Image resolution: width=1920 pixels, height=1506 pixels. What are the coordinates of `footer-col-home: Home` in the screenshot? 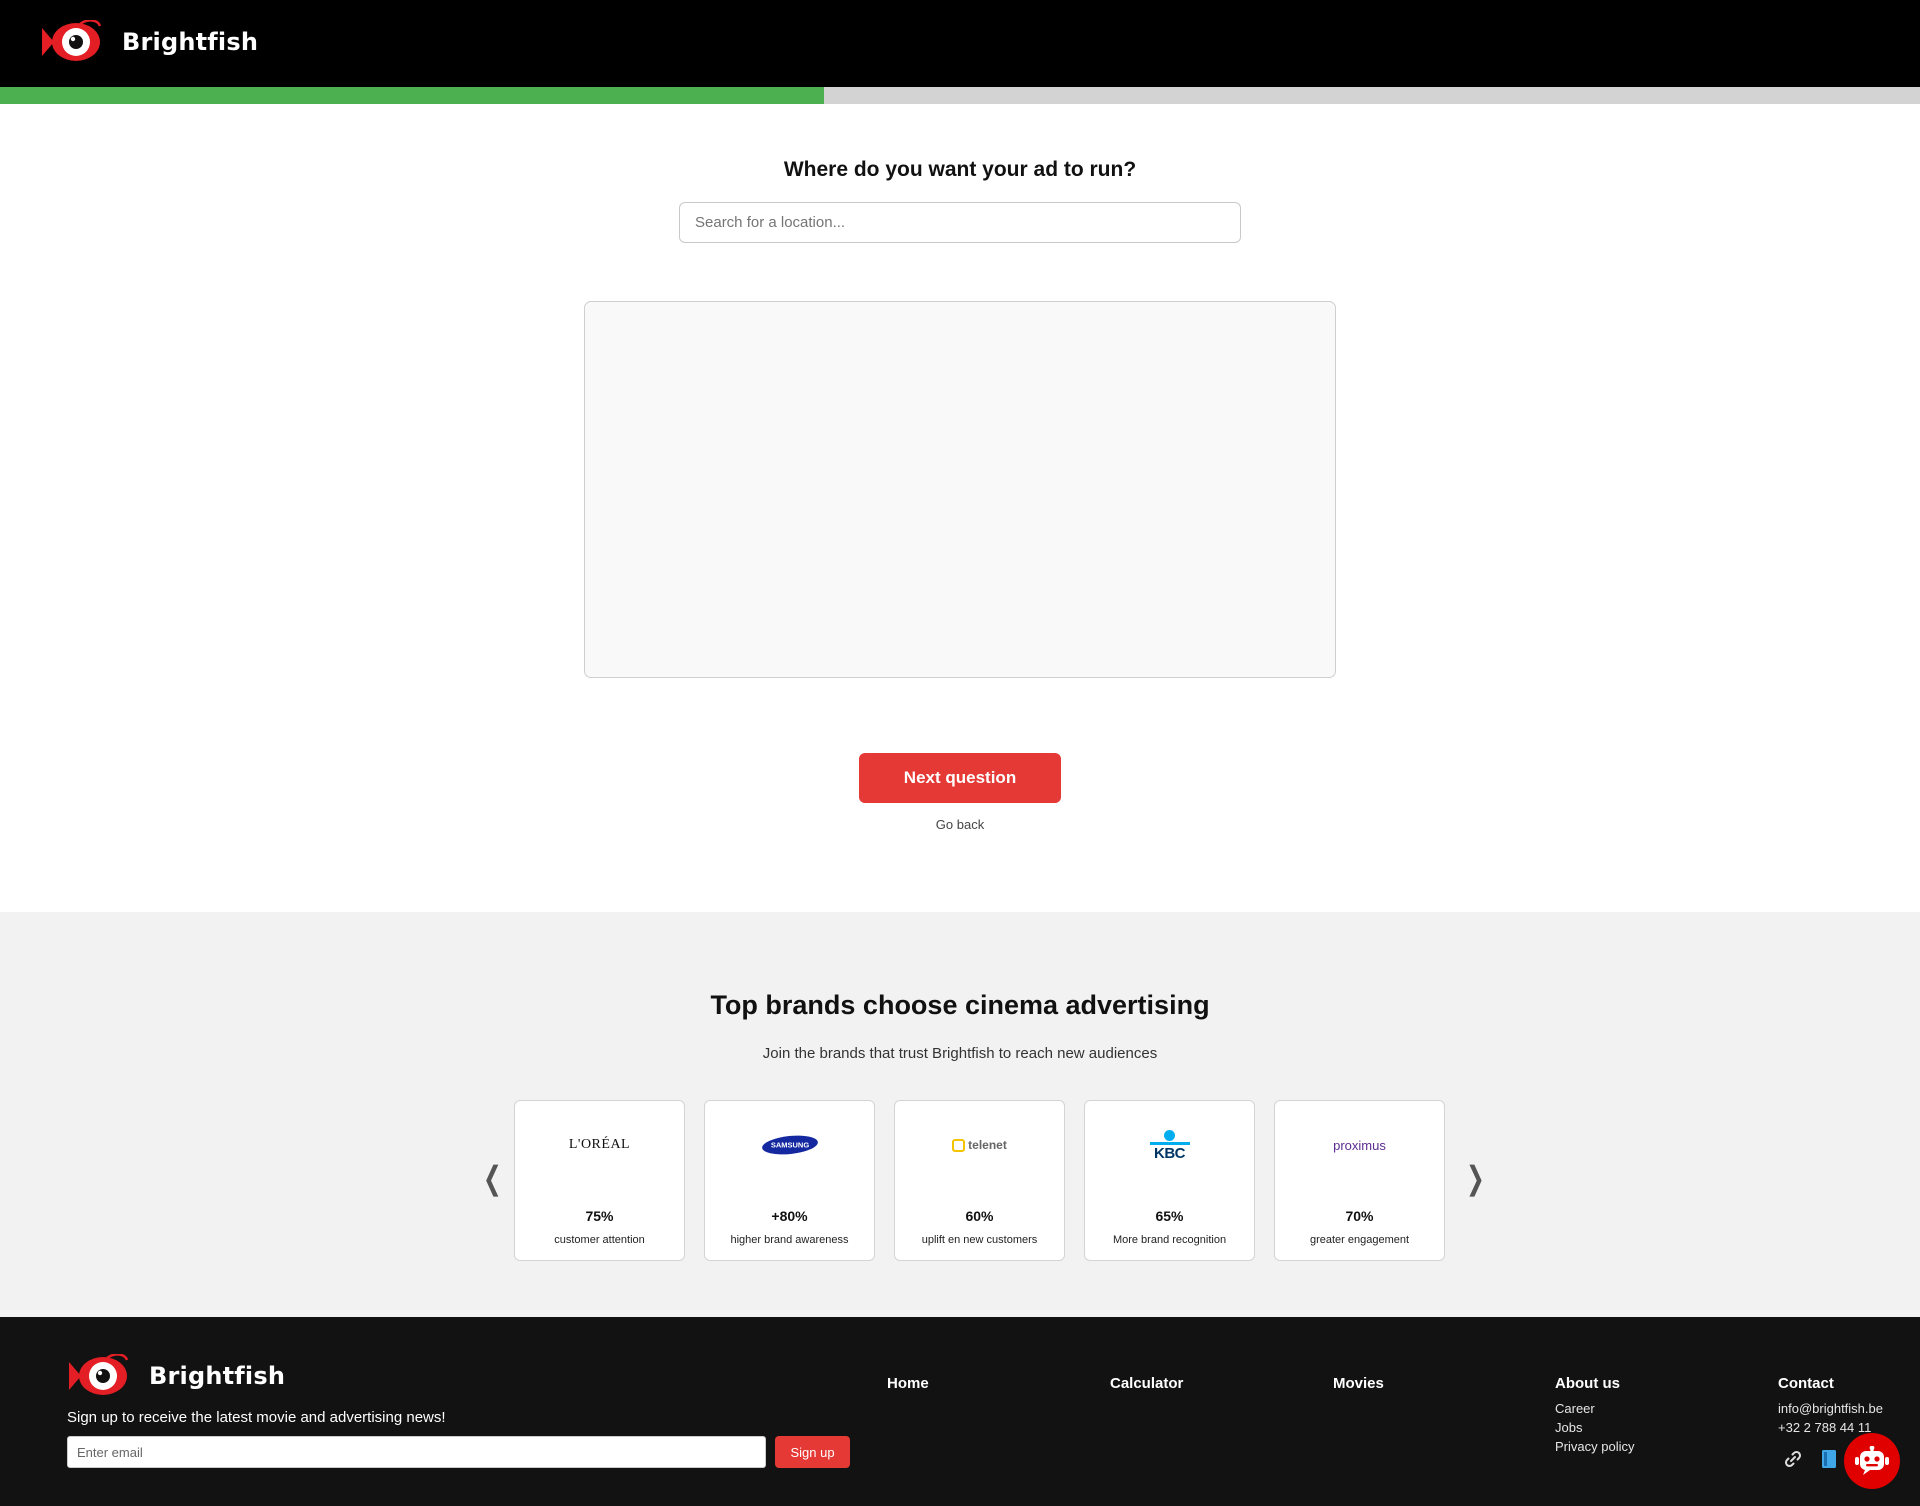 It's located at (908, 1388).